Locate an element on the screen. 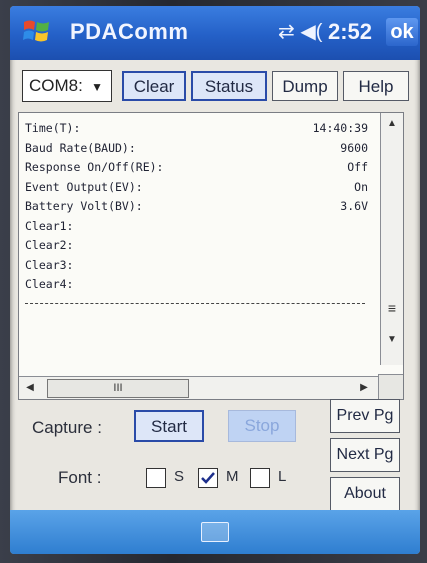 The image size is (427, 563). start-button: Start is located at coordinates (169, 426).